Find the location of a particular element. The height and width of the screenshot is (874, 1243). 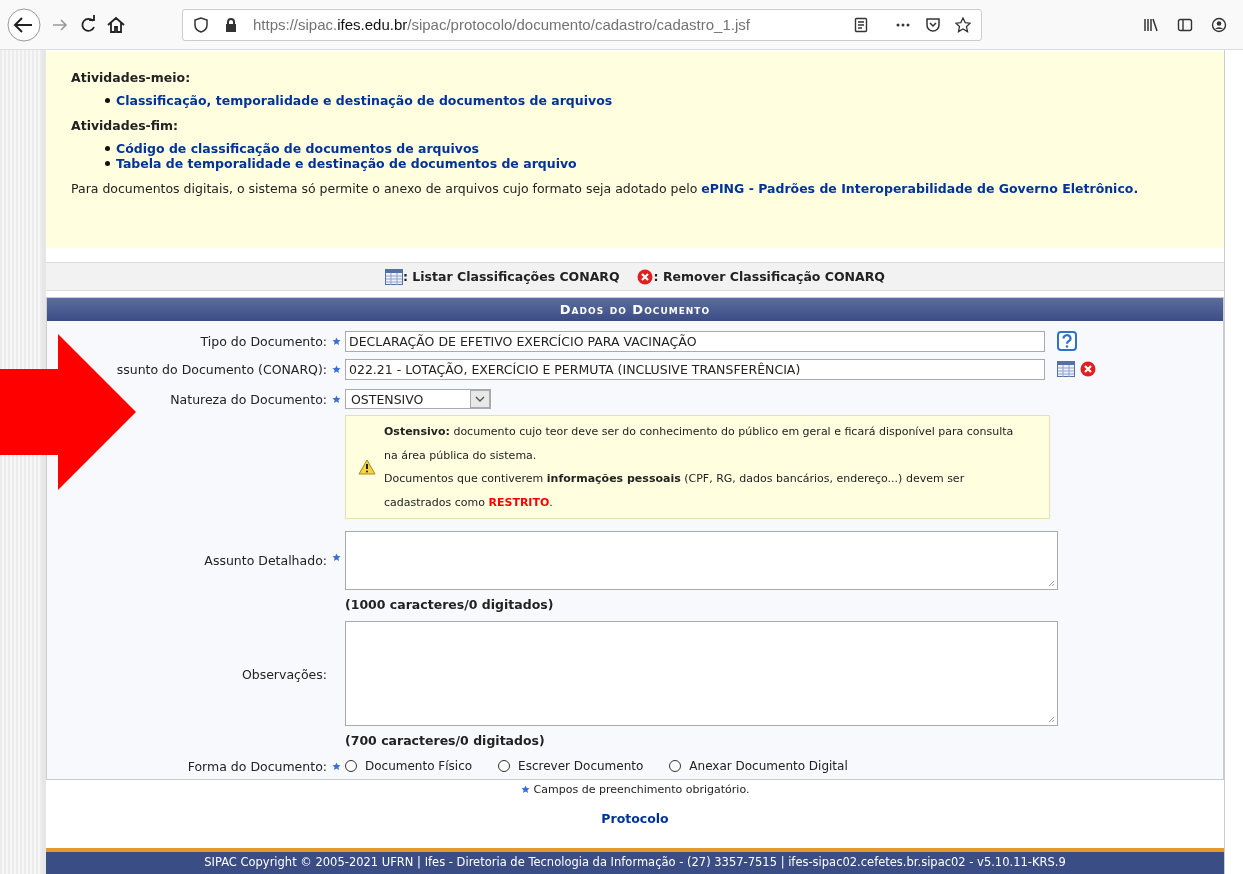

radio-label: Anexar Documento Digital is located at coordinates (768, 766).